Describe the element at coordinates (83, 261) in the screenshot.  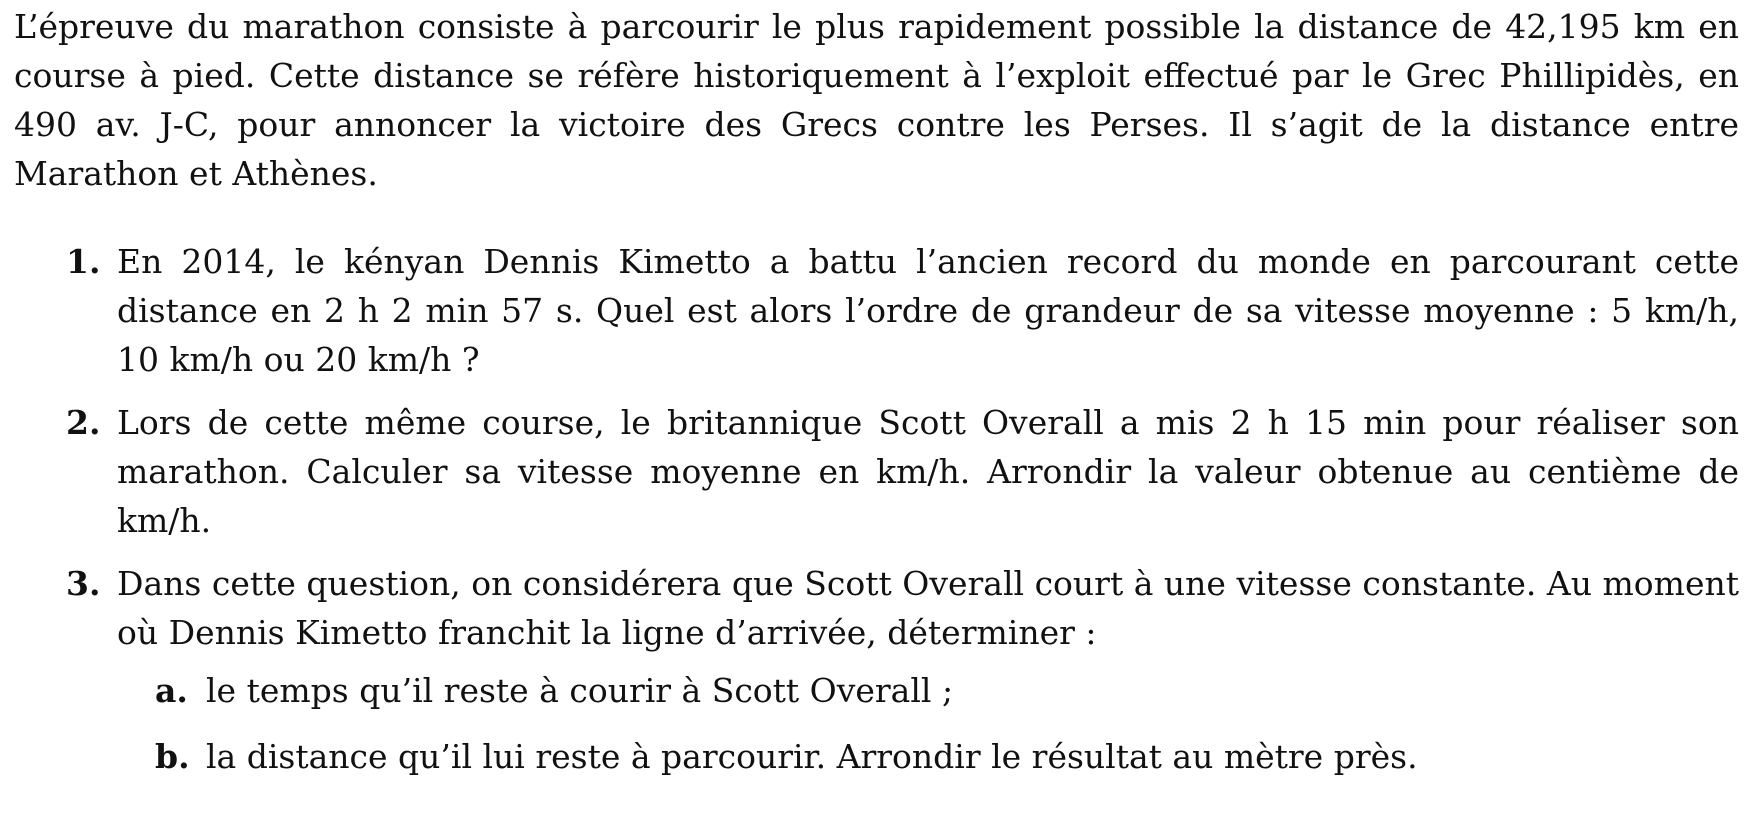
I see `question-number: 1.` at that location.